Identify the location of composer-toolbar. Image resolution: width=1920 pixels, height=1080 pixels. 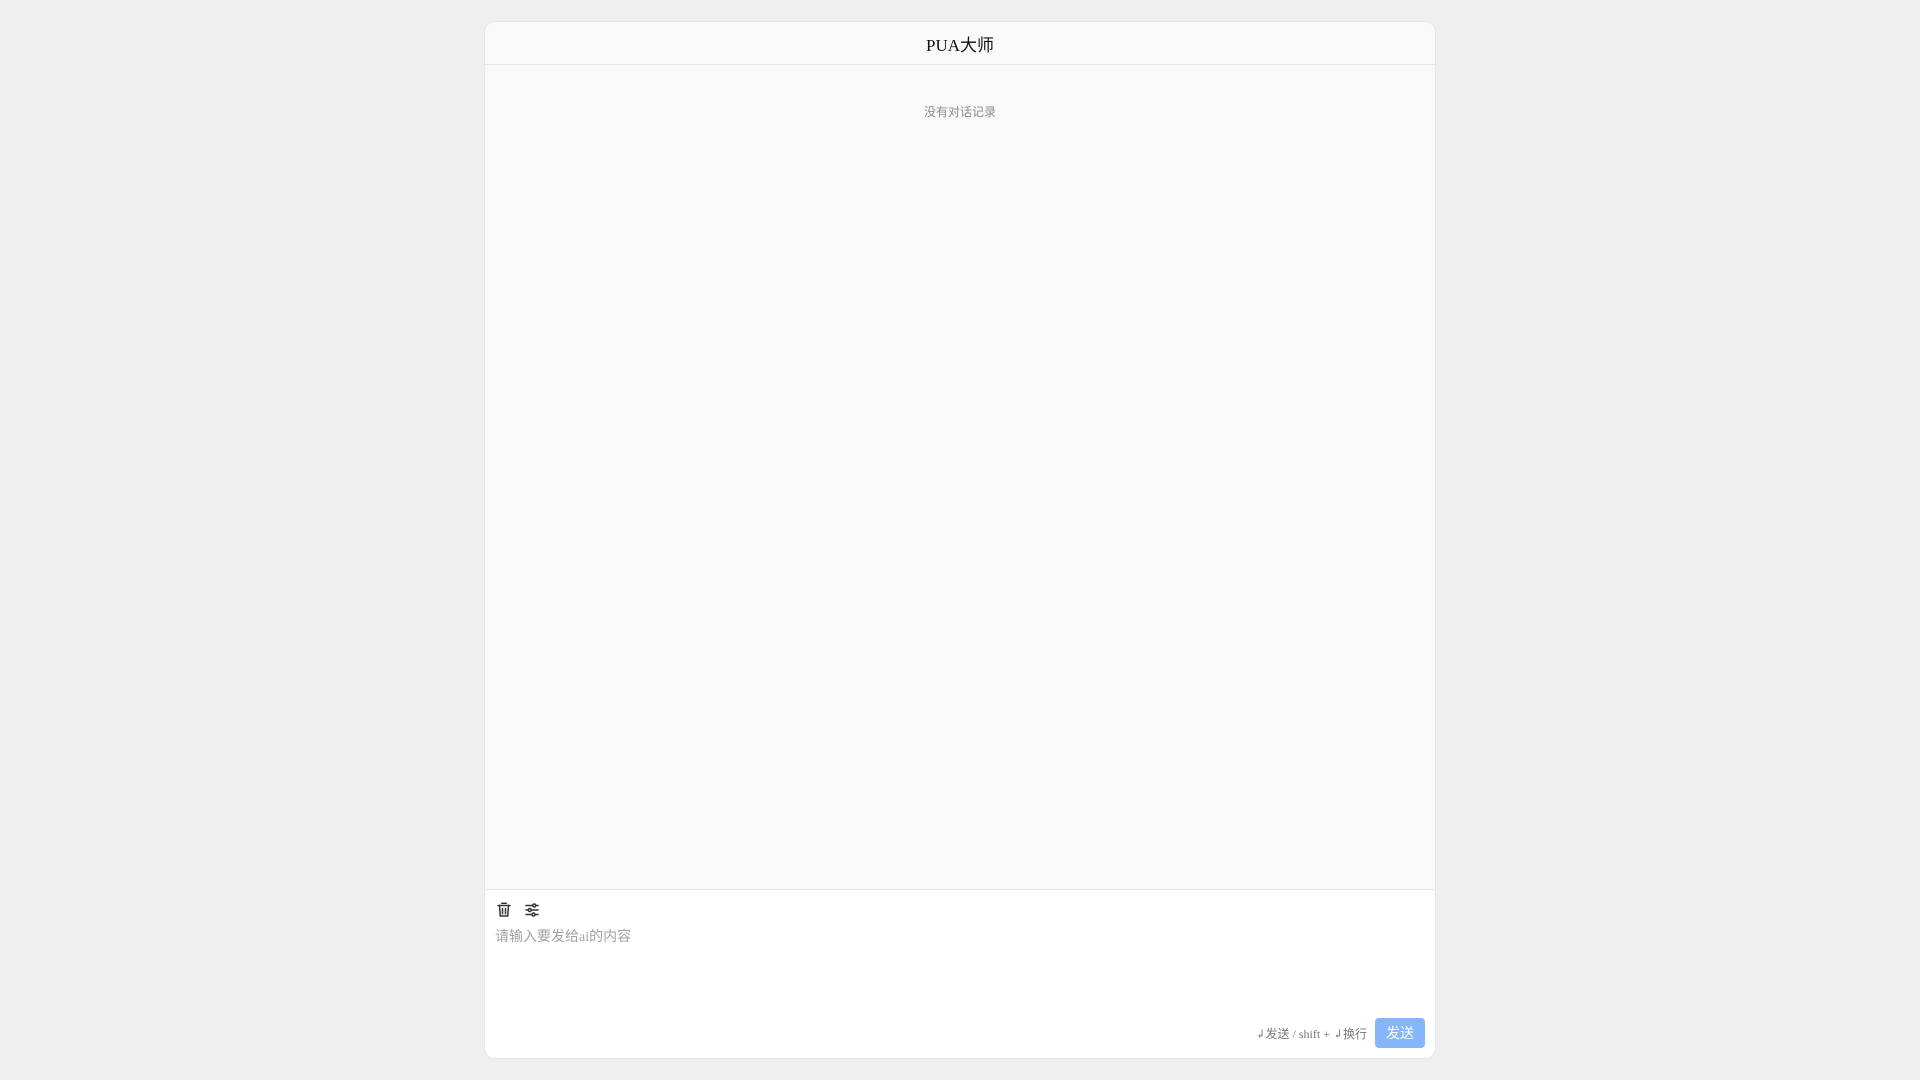
(518, 910).